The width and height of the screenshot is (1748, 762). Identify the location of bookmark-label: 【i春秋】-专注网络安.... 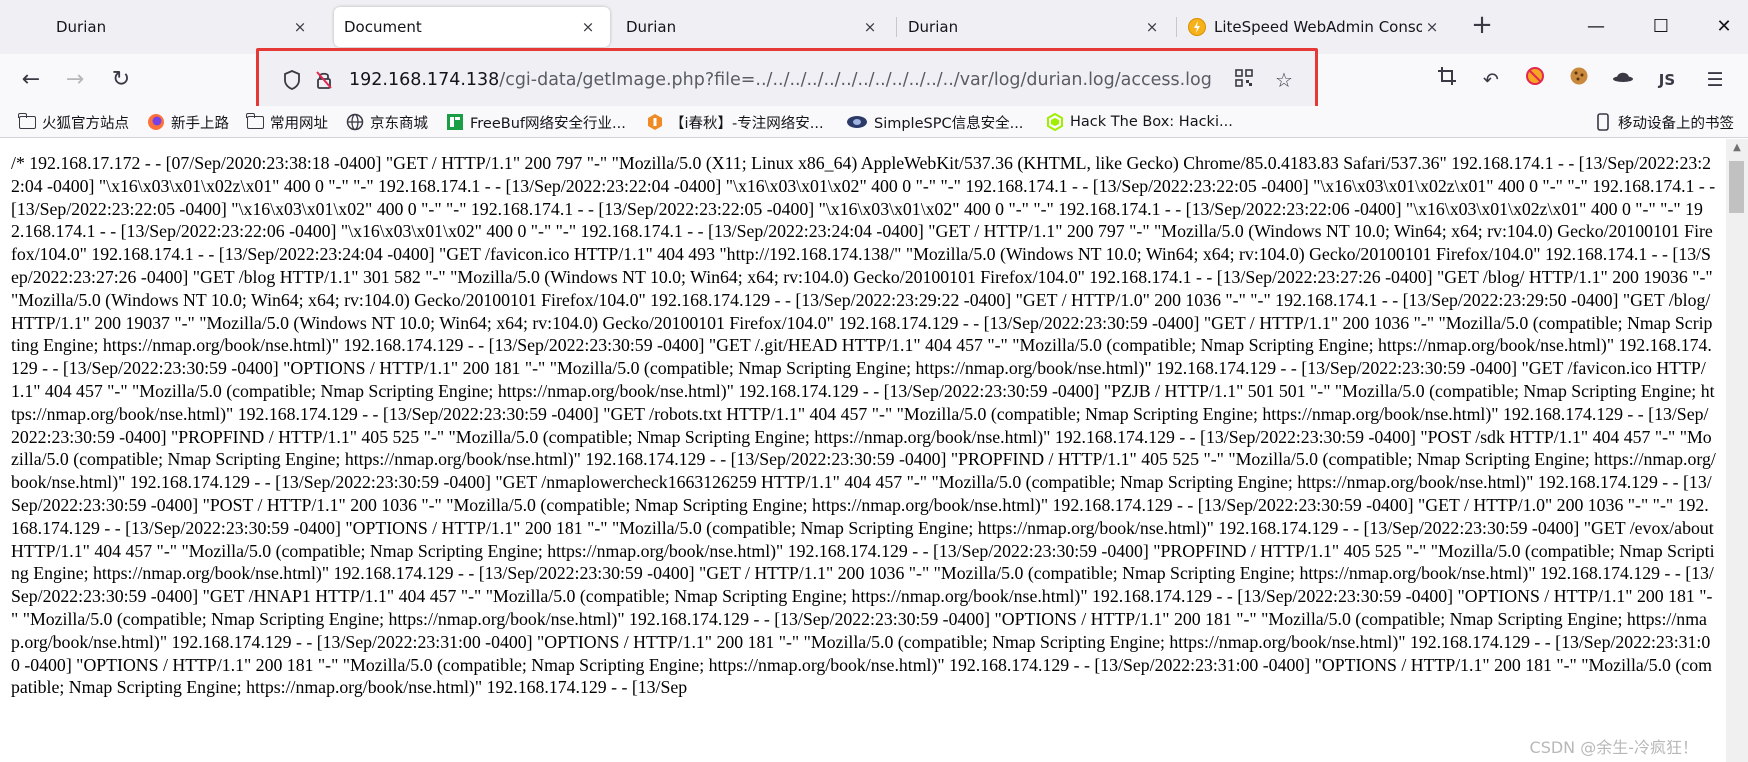
(747, 123).